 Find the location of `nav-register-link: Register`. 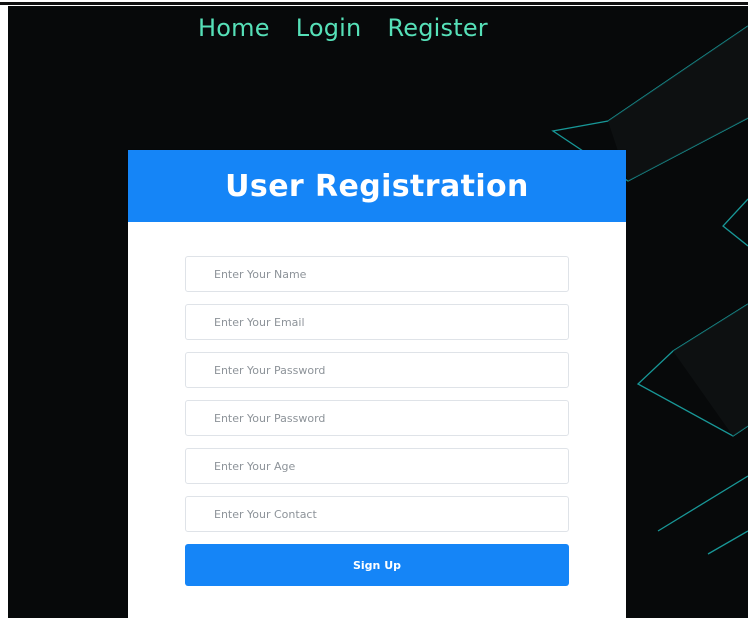

nav-register-link: Register is located at coordinates (437, 28).